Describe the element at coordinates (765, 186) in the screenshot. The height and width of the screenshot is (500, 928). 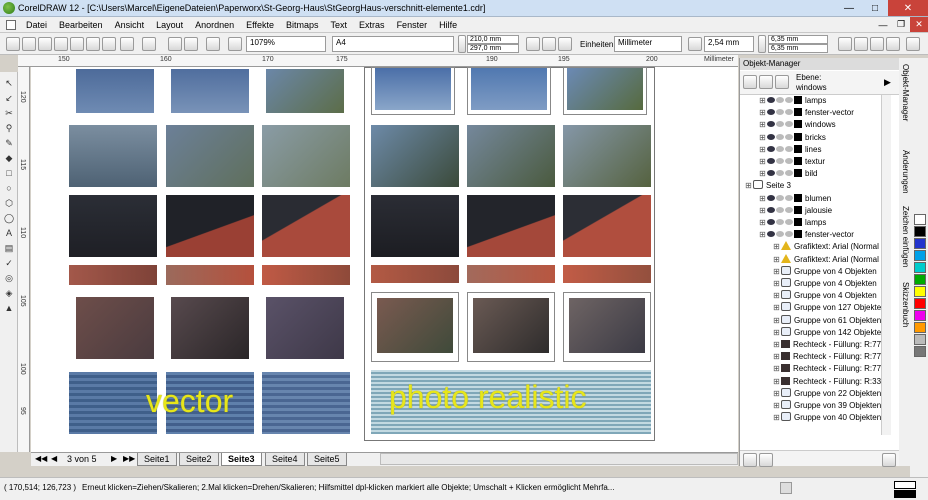
I see `tree-row-page: ⊞ Seite 3` at that location.